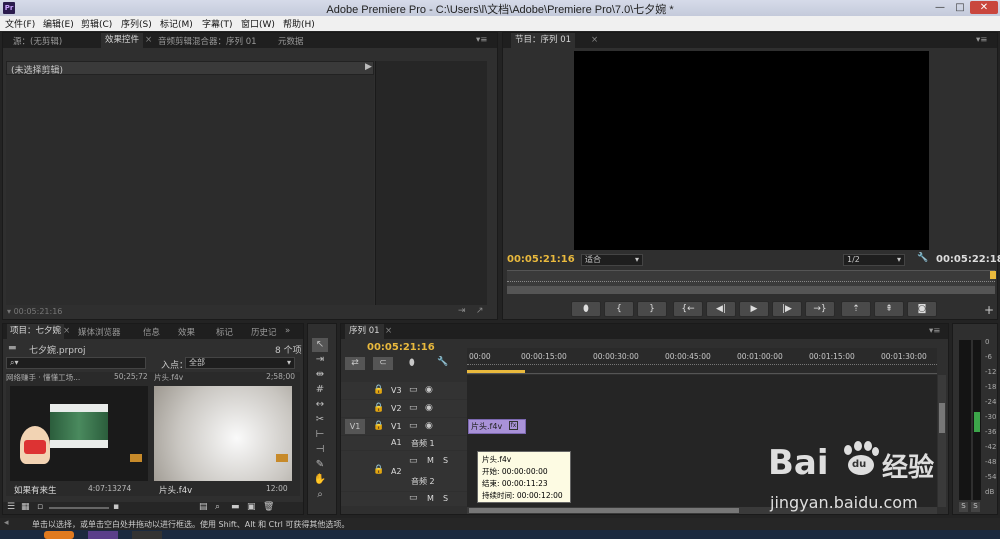 The width and height of the screenshot is (1000, 539). I want to click on snap-icon: ⇄, so click(355, 363).